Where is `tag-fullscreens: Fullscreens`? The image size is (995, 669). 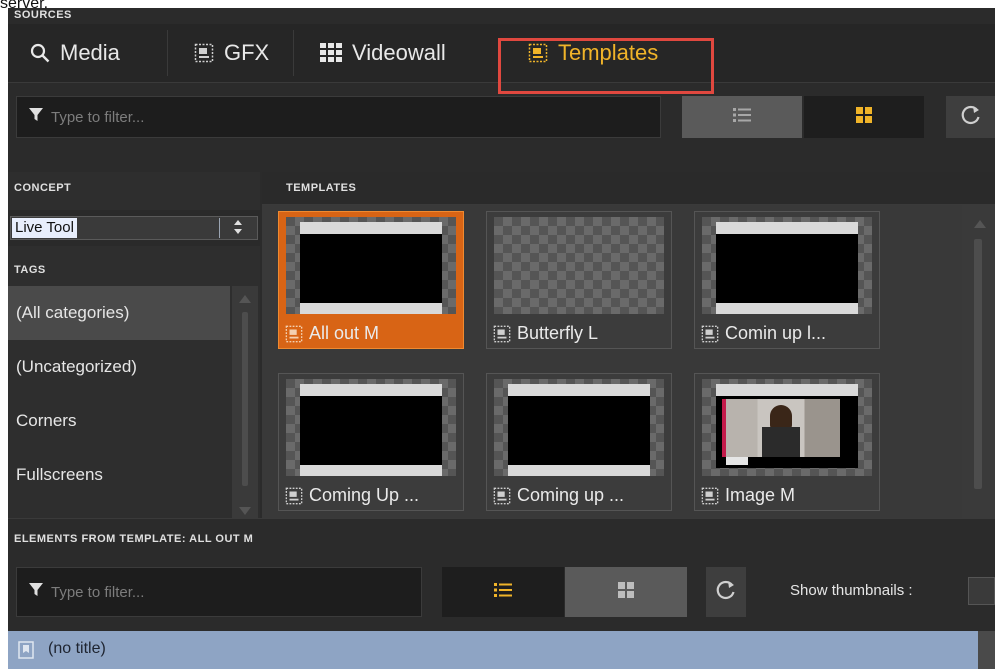
tag-fullscreens: Fullscreens is located at coordinates (119, 475).